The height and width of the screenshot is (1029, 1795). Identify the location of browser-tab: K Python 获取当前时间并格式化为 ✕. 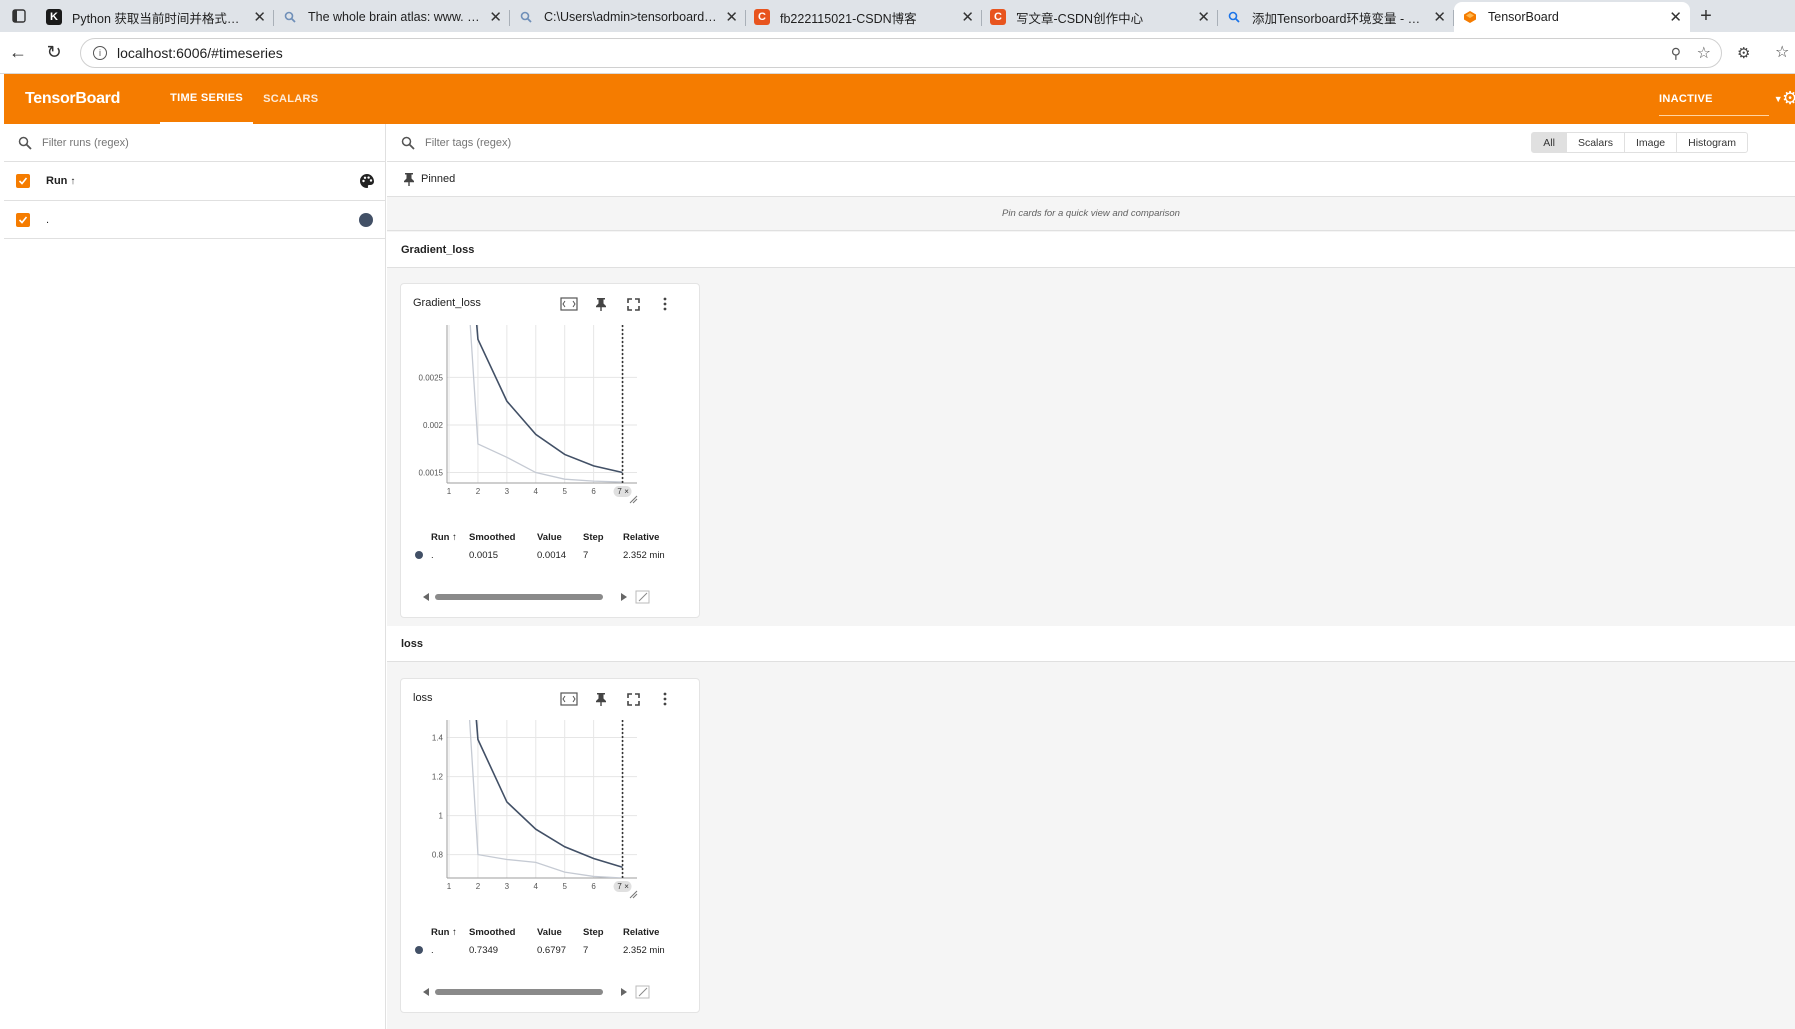
(156, 17).